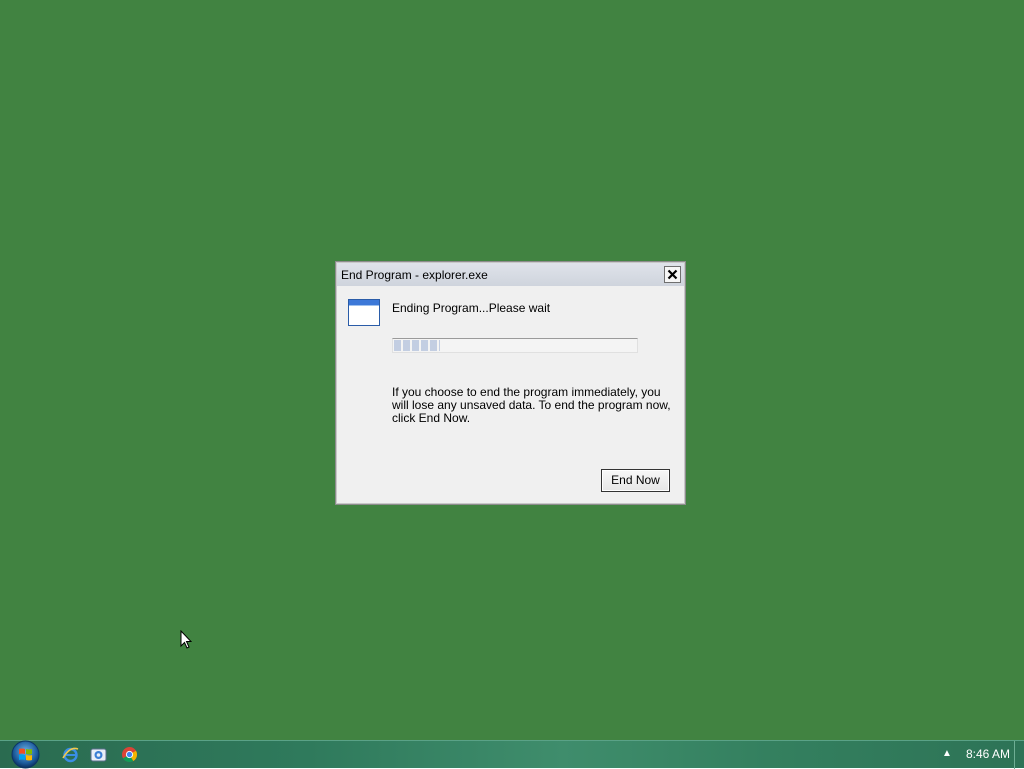  What do you see at coordinates (512, 754) in the screenshot?
I see `taskbar: ▲ 8:46 AM` at bounding box center [512, 754].